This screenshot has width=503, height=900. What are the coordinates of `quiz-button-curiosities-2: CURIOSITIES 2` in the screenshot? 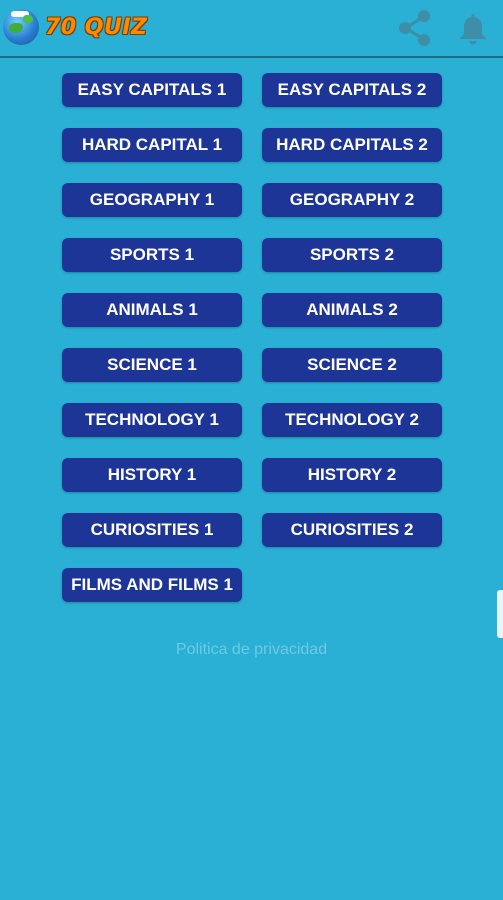 It's located at (352, 530).